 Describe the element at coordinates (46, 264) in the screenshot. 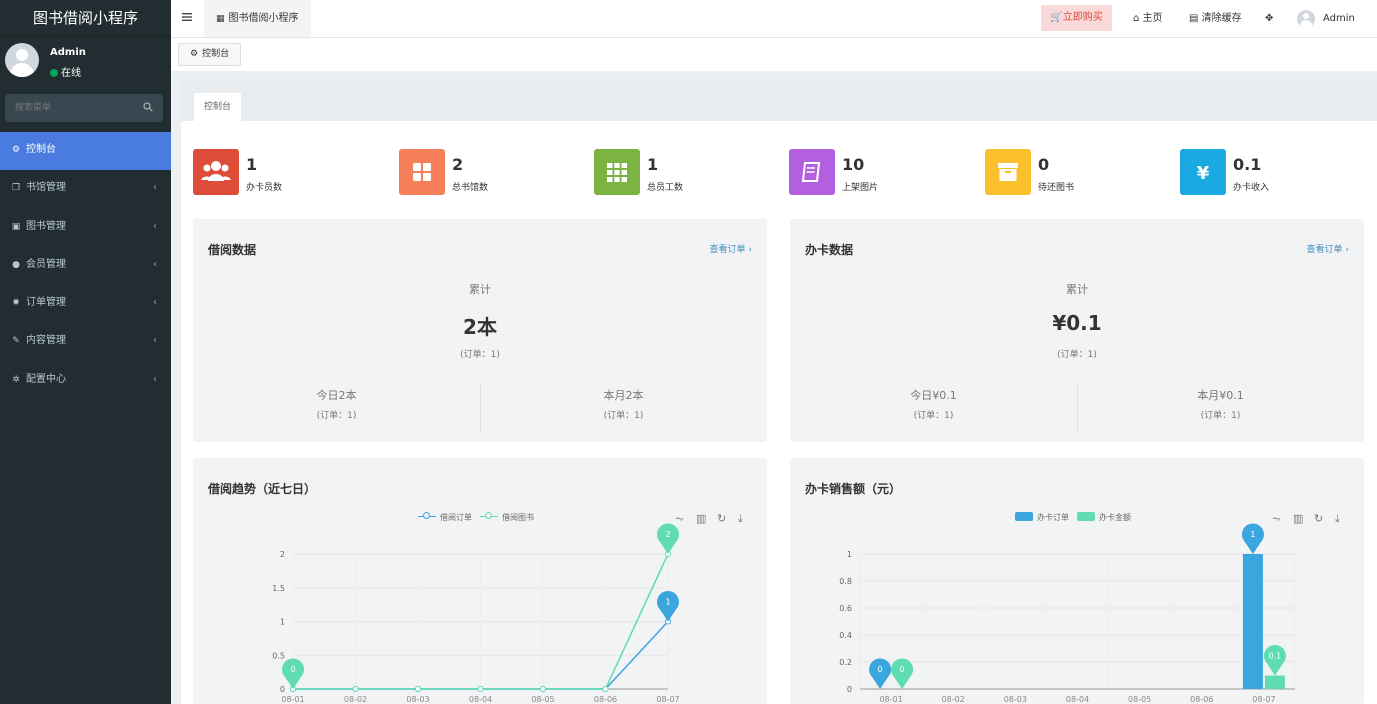

I see `sidebar-item-label: 会员管理` at that location.